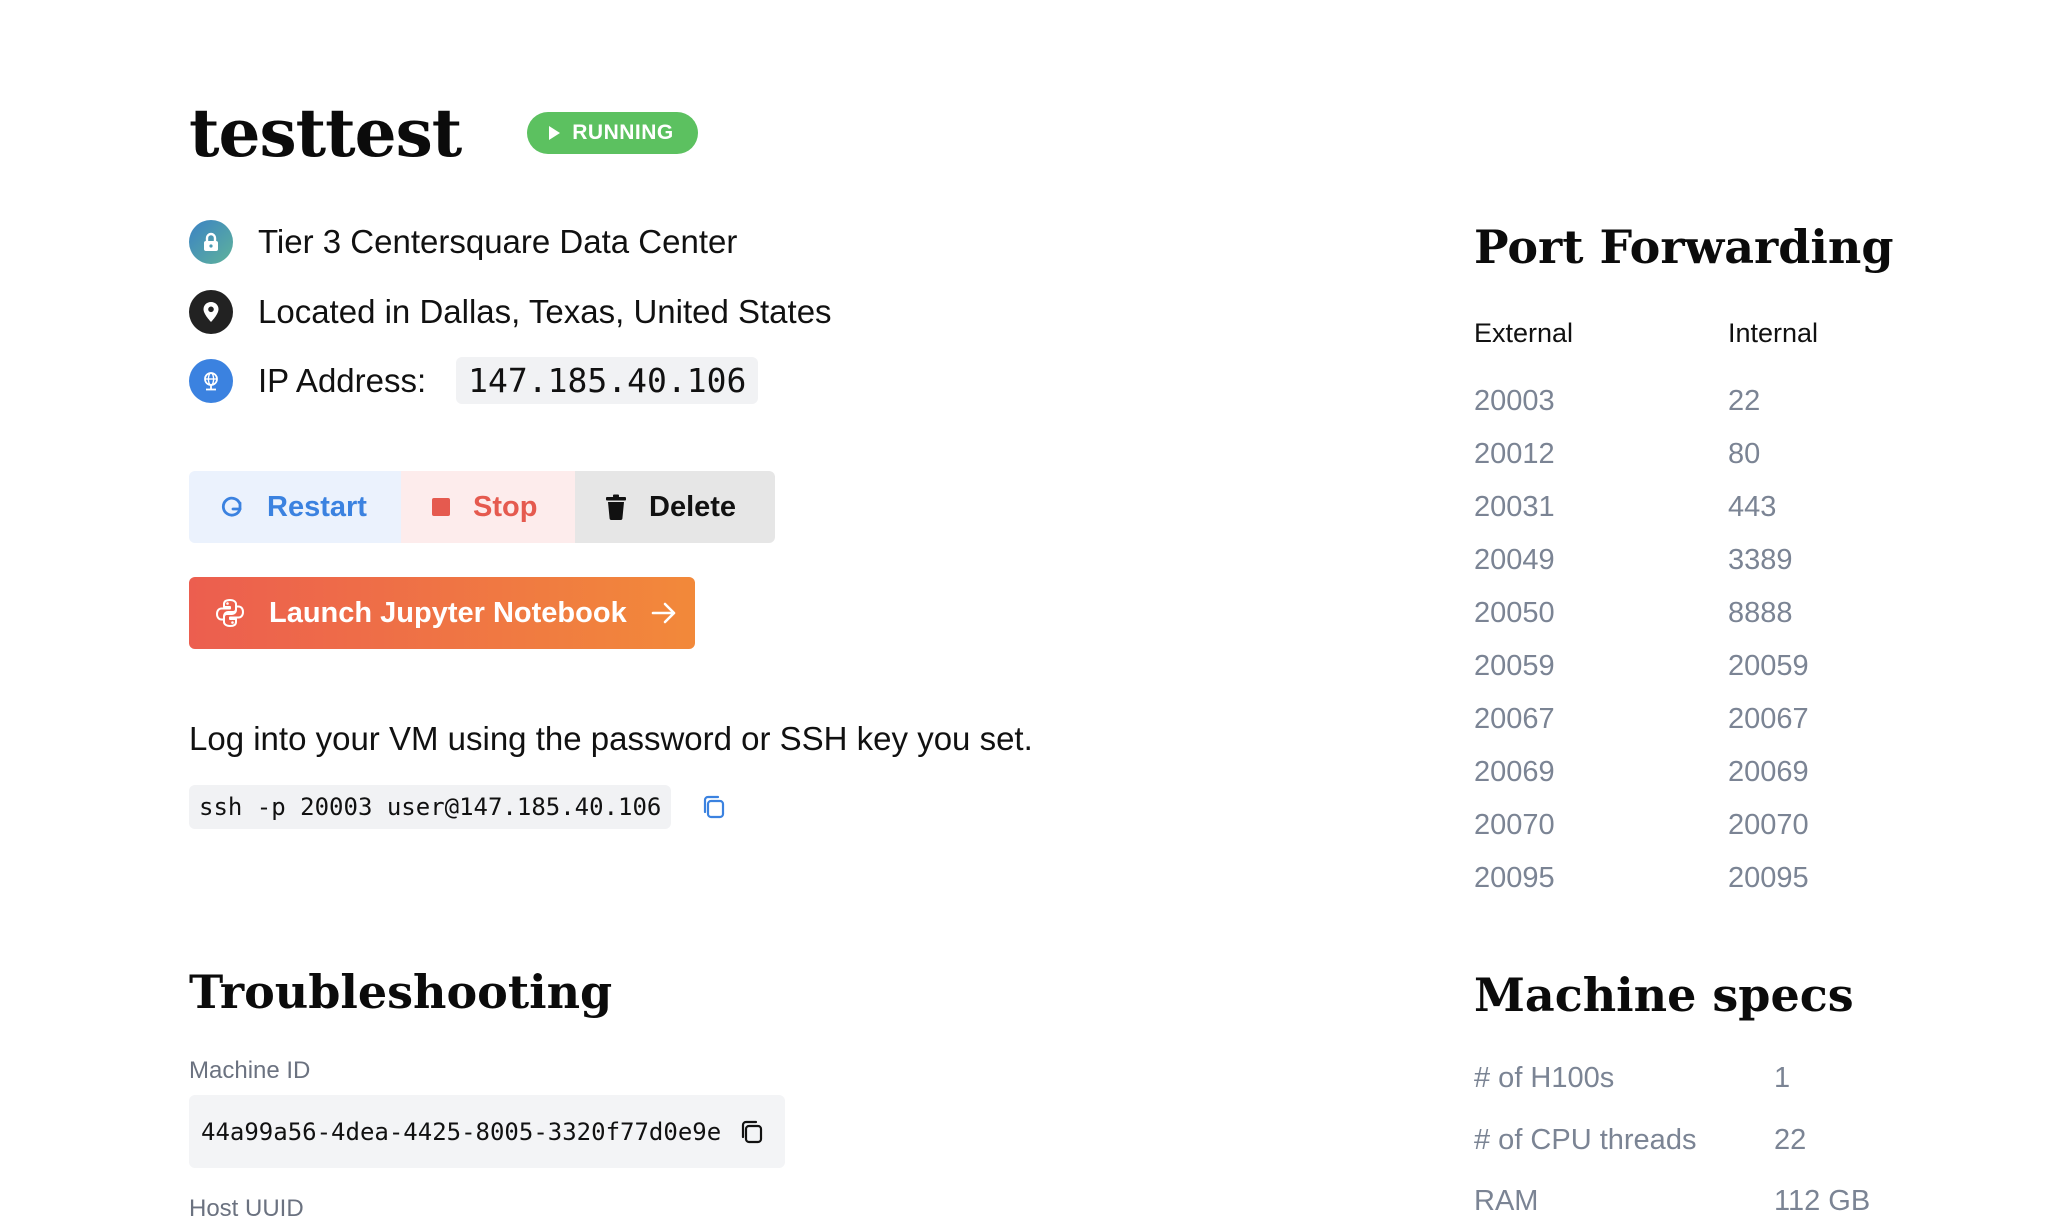 This screenshot has width=2056, height=1216. I want to click on delete-label: Delete, so click(693, 506).